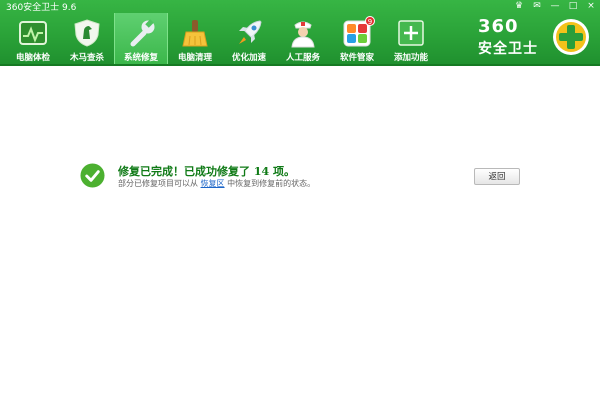 The width and height of the screenshot is (600, 400). What do you see at coordinates (410, 58) in the screenshot?
I see `nav-label-add-feature: 添加功能` at bounding box center [410, 58].